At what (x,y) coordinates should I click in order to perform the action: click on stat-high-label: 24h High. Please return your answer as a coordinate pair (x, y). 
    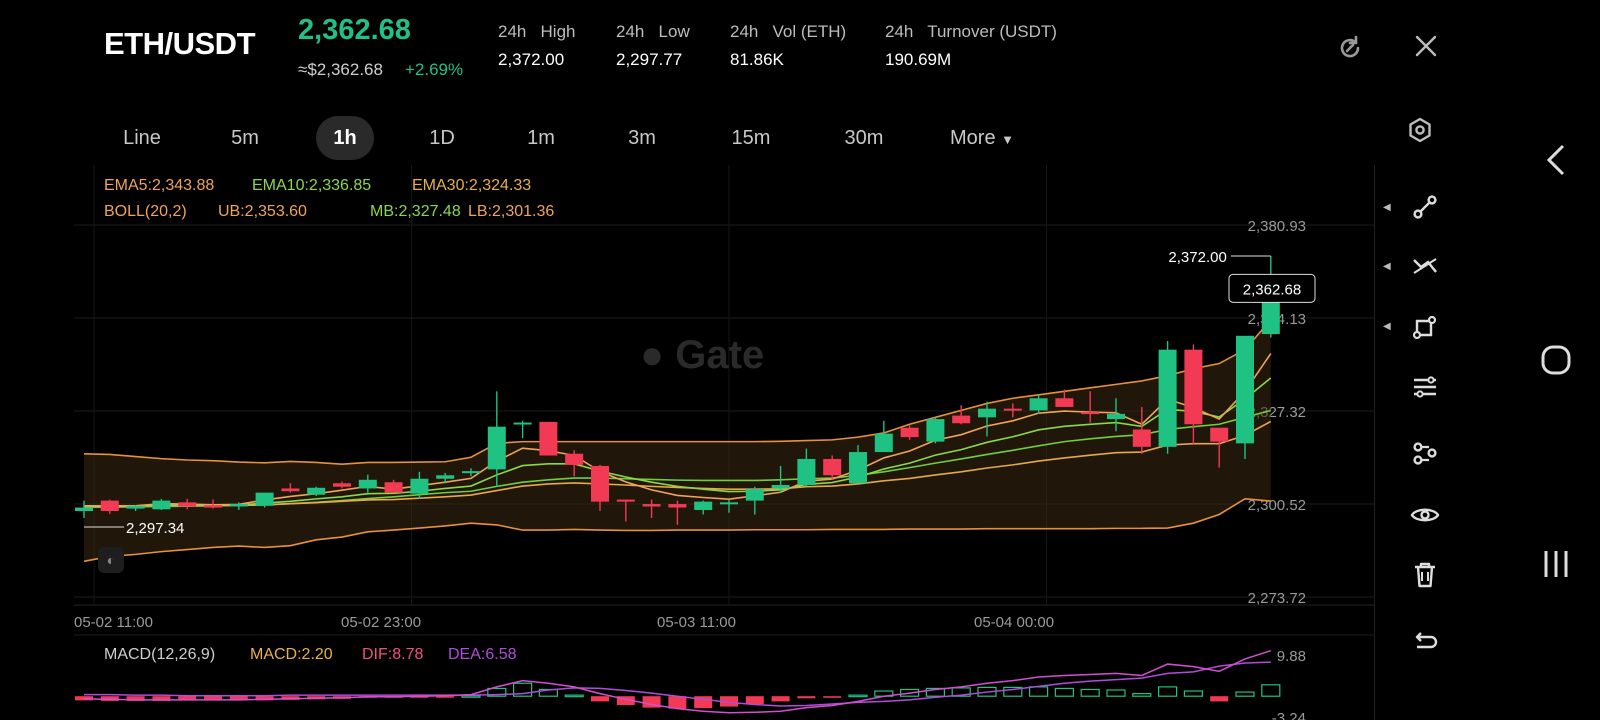
    Looking at the image, I should click on (537, 31).